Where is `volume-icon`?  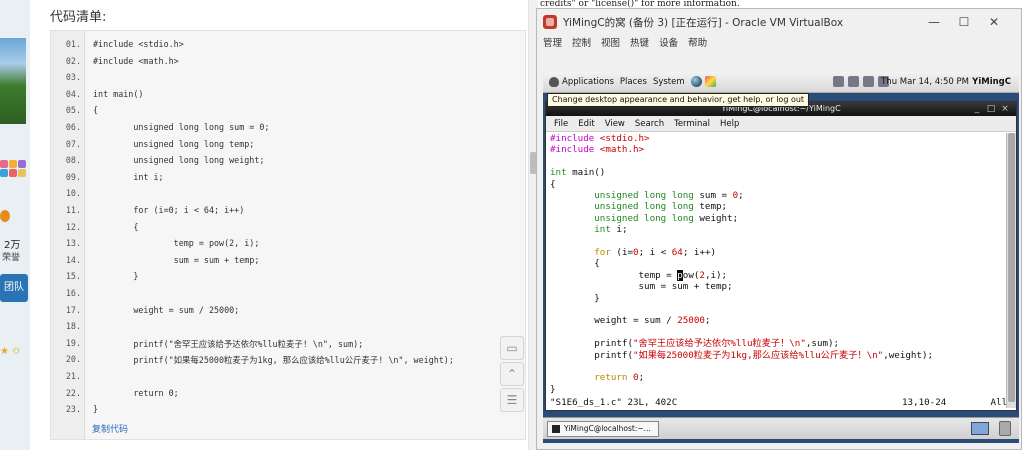 volume-icon is located at coordinates (853, 81).